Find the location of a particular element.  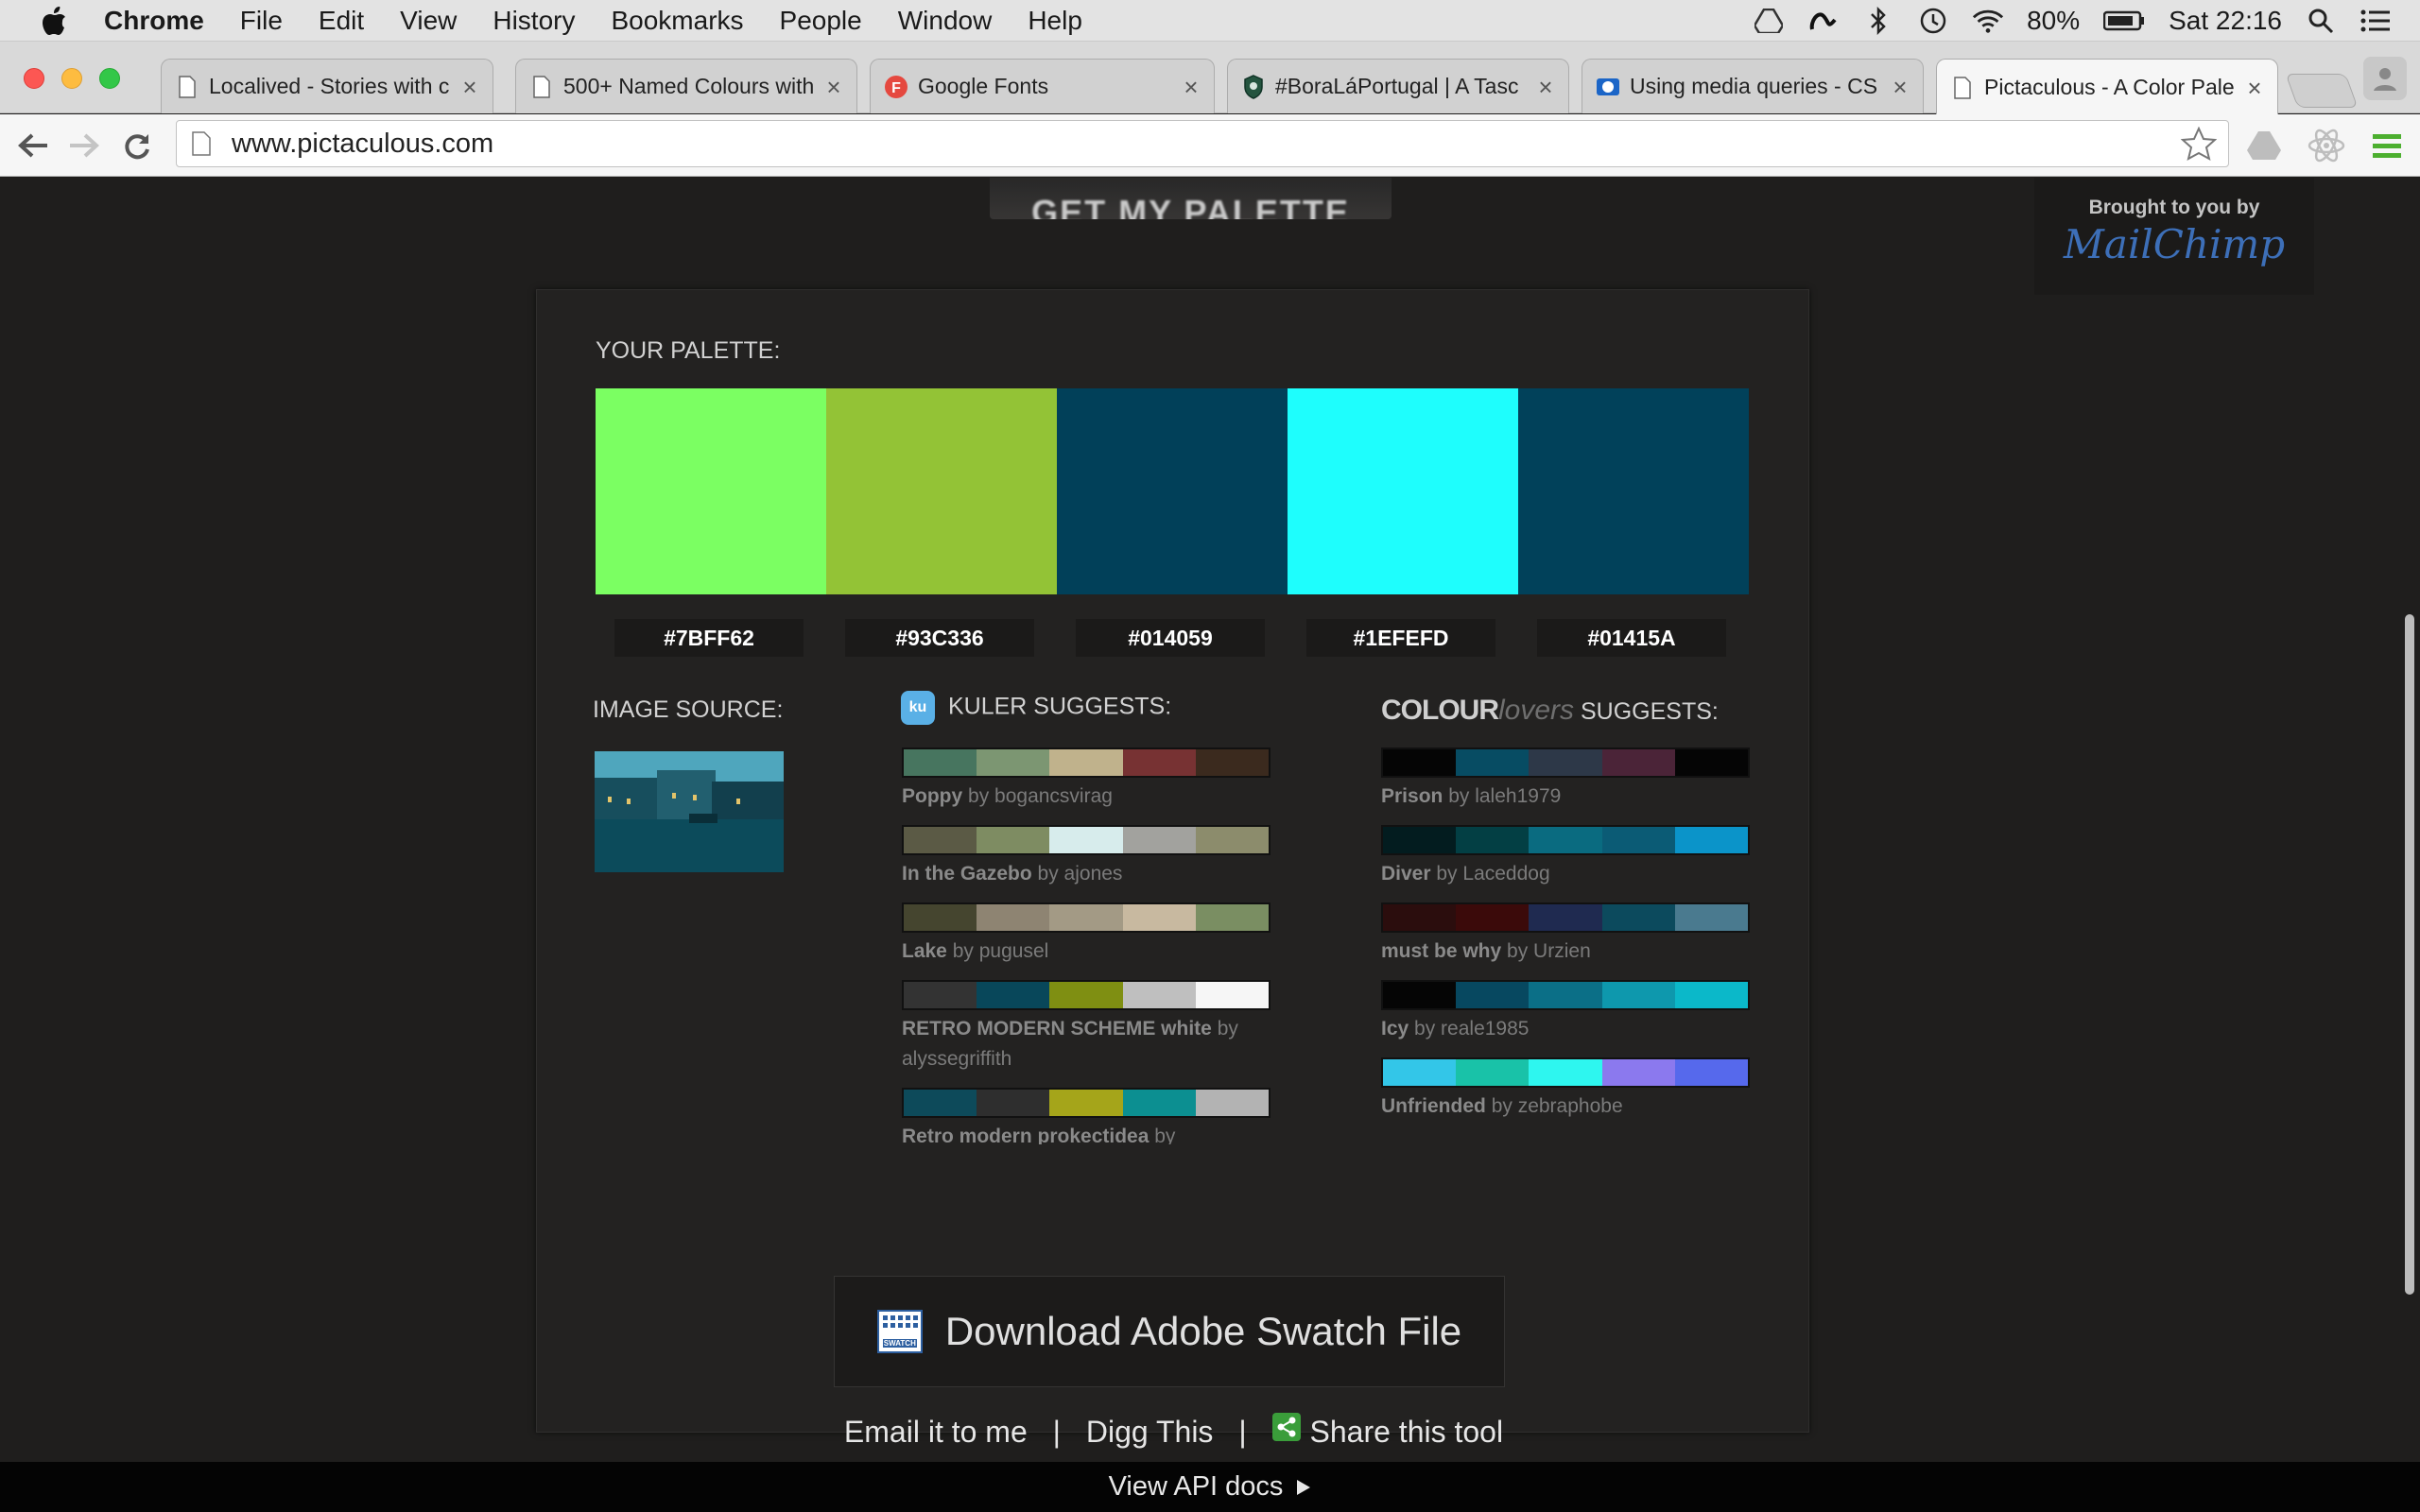

notification-center-icon is located at coordinates (2376, 21).